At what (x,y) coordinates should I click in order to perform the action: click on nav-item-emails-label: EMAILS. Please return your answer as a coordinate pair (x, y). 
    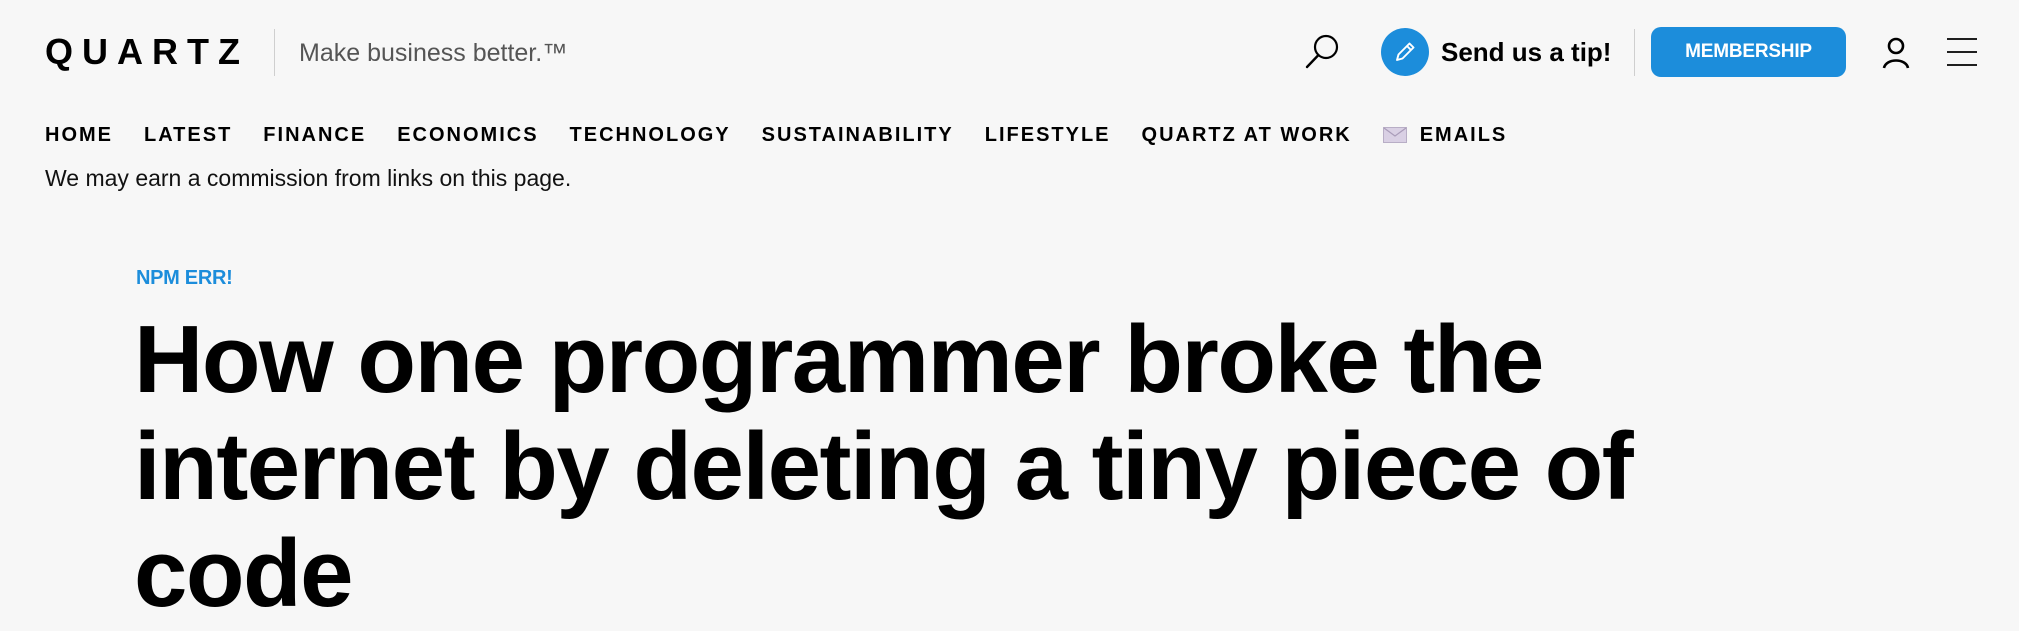
    Looking at the image, I should click on (1463, 135).